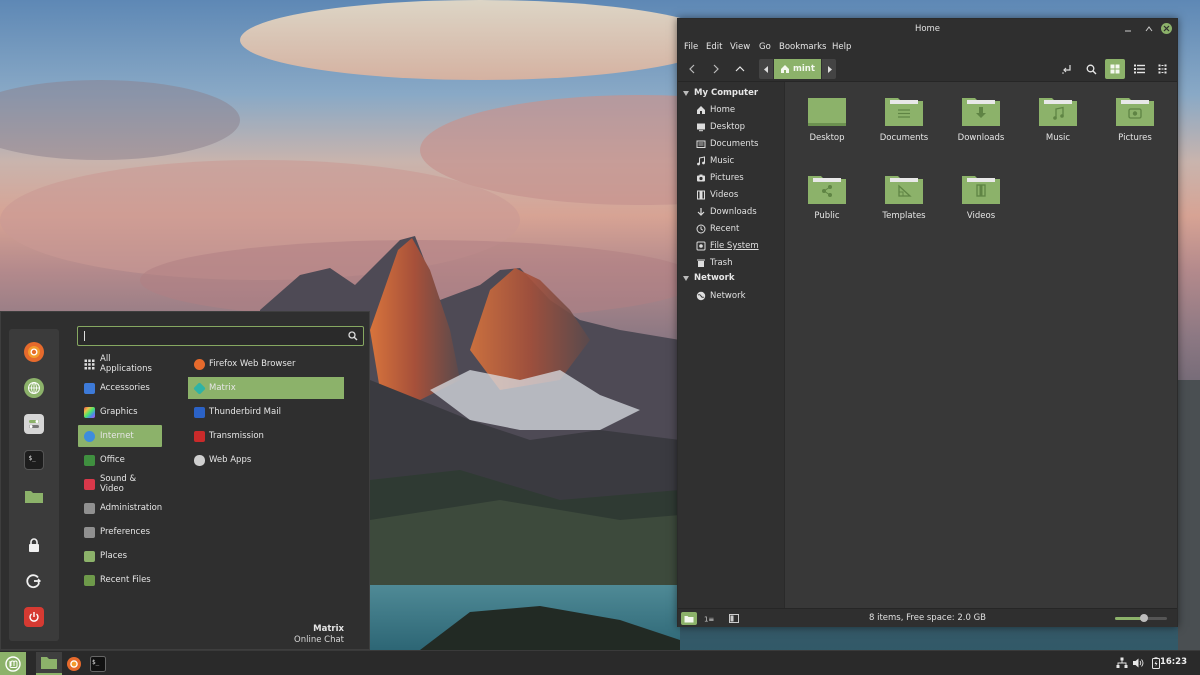  What do you see at coordinates (120, 364) in the screenshot?
I see `category-all-applications: All Applications` at bounding box center [120, 364].